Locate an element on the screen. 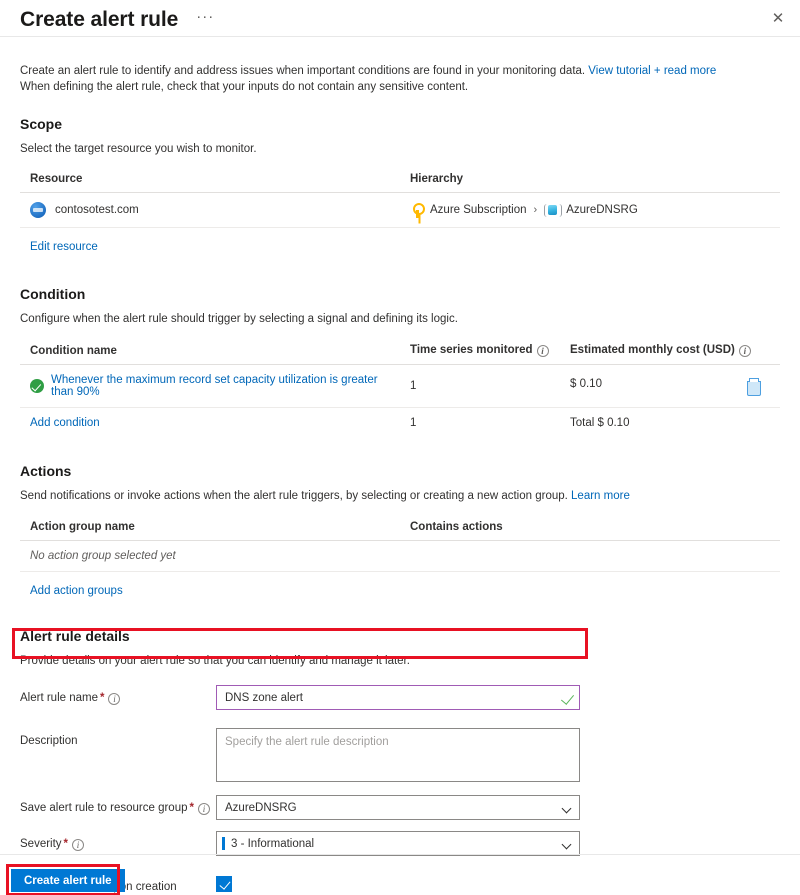 This screenshot has height=895, width=800. condition-col-series: Time series monitored i is located at coordinates (480, 352).